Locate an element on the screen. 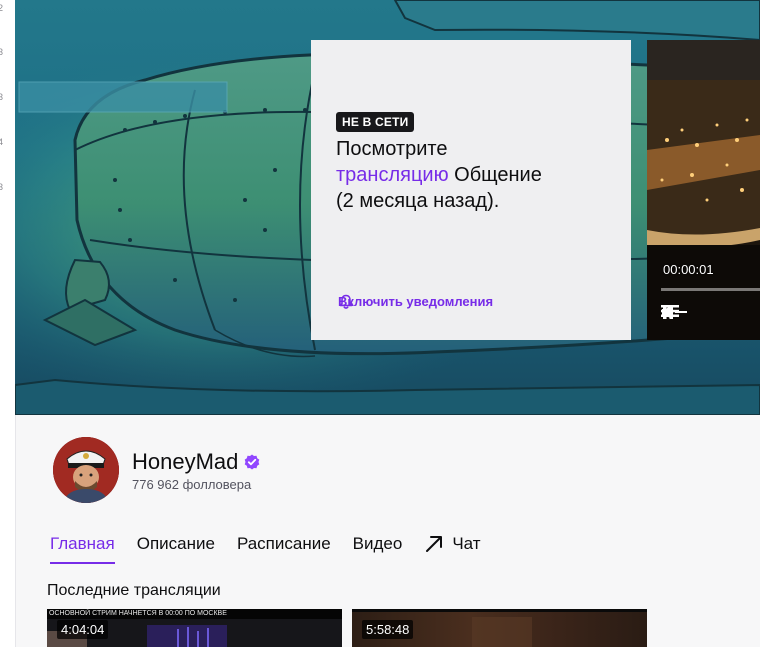  channel-name-row: HoneyMad is located at coordinates (196, 462).